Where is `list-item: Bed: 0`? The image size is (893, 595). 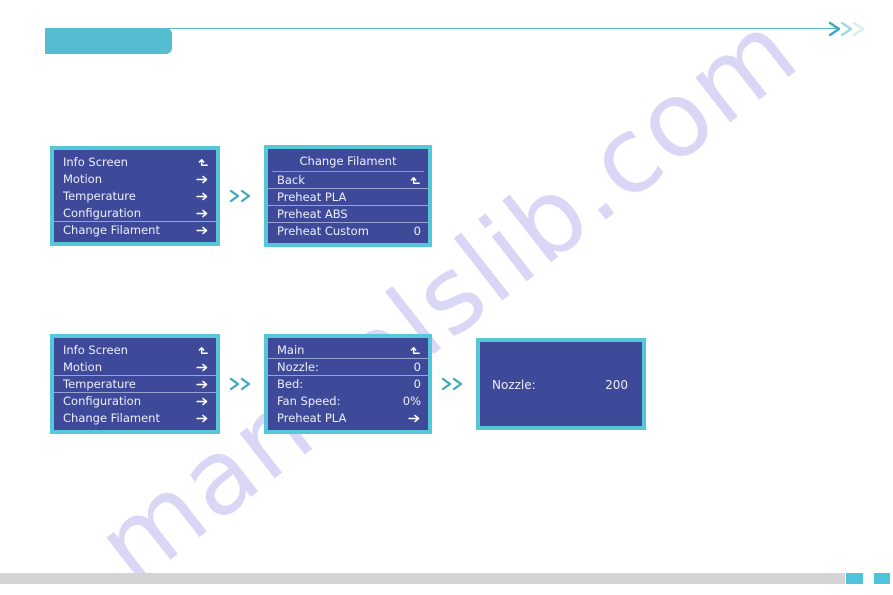 list-item: Bed: 0 is located at coordinates (348, 384).